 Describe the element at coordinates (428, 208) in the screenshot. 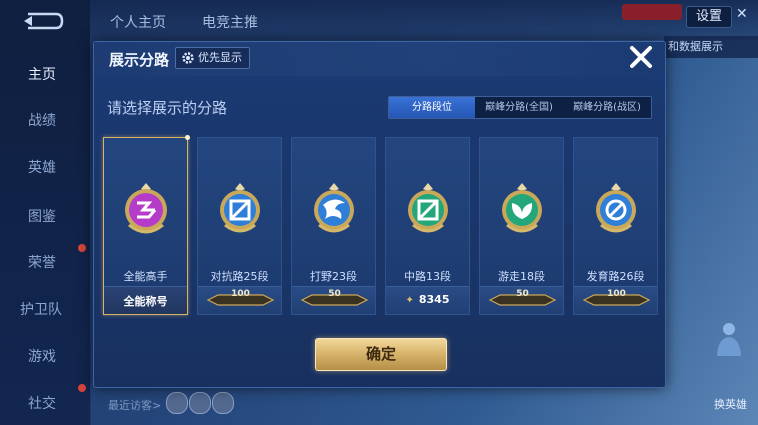

I see `mid-lane-emblem-icon` at that location.